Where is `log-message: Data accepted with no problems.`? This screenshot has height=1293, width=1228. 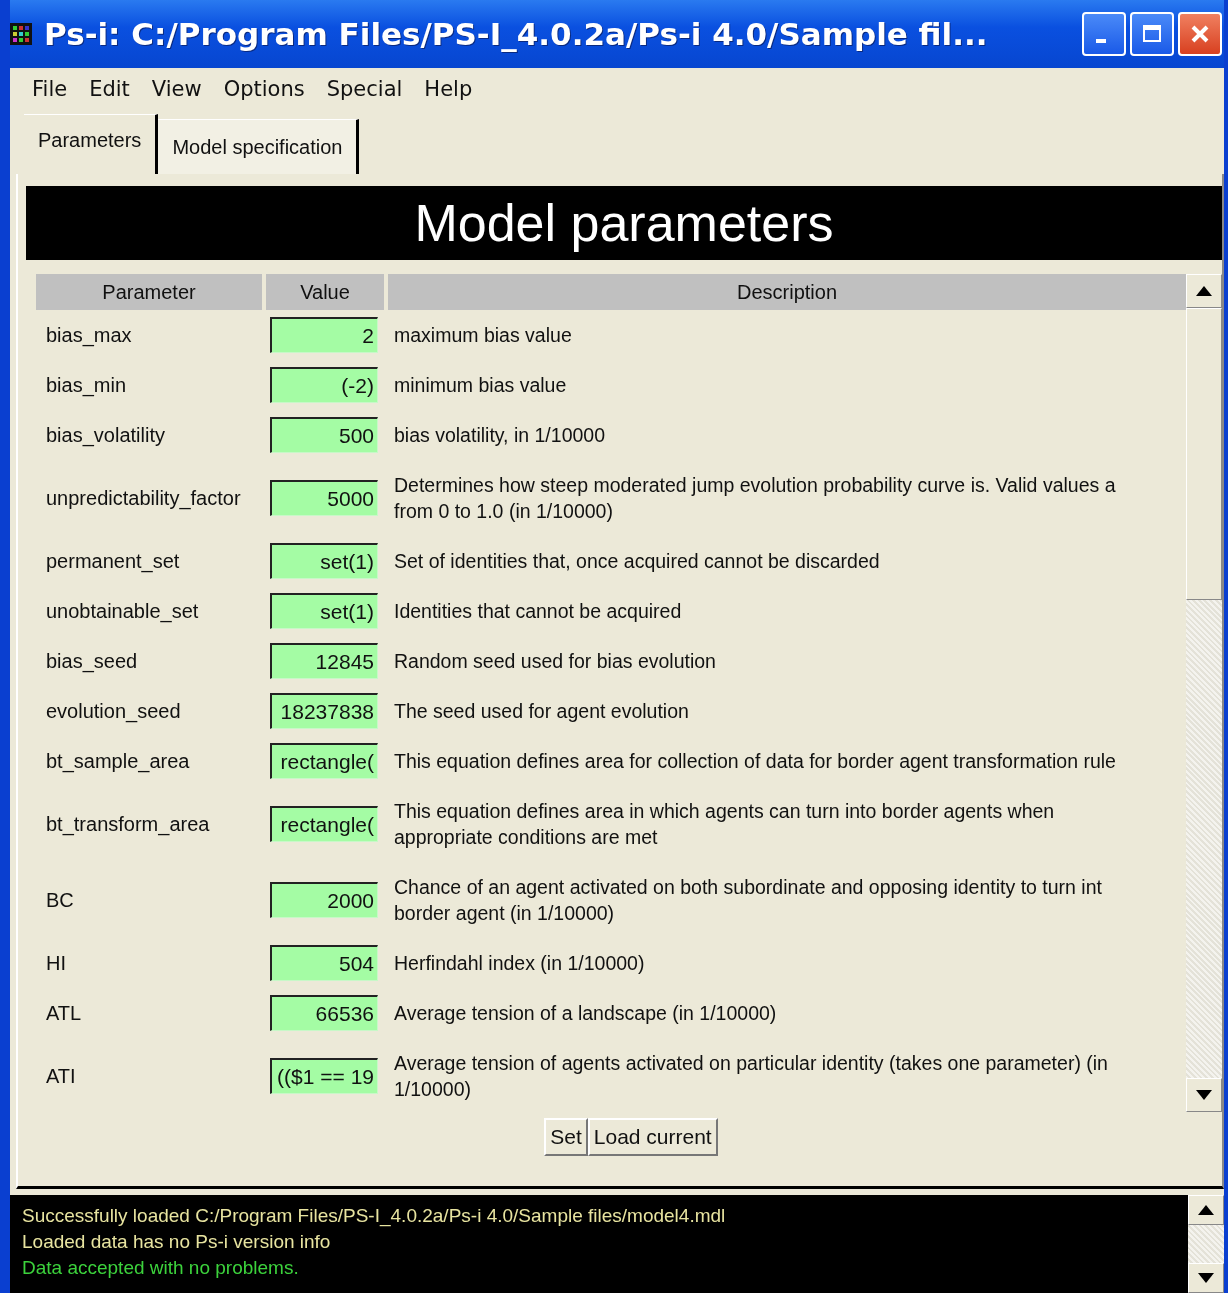
log-message: Data accepted with no problems. is located at coordinates (161, 1268).